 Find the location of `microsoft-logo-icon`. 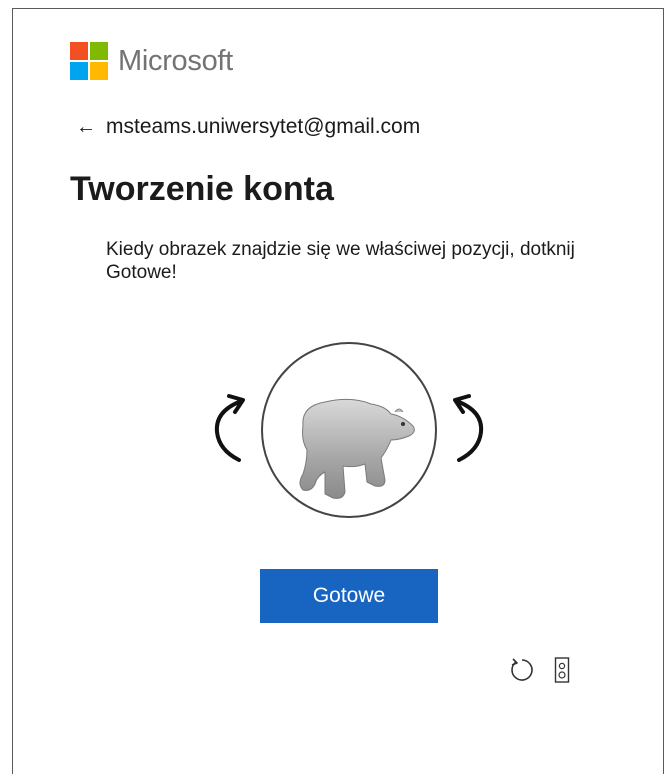

microsoft-logo-icon is located at coordinates (89, 61).